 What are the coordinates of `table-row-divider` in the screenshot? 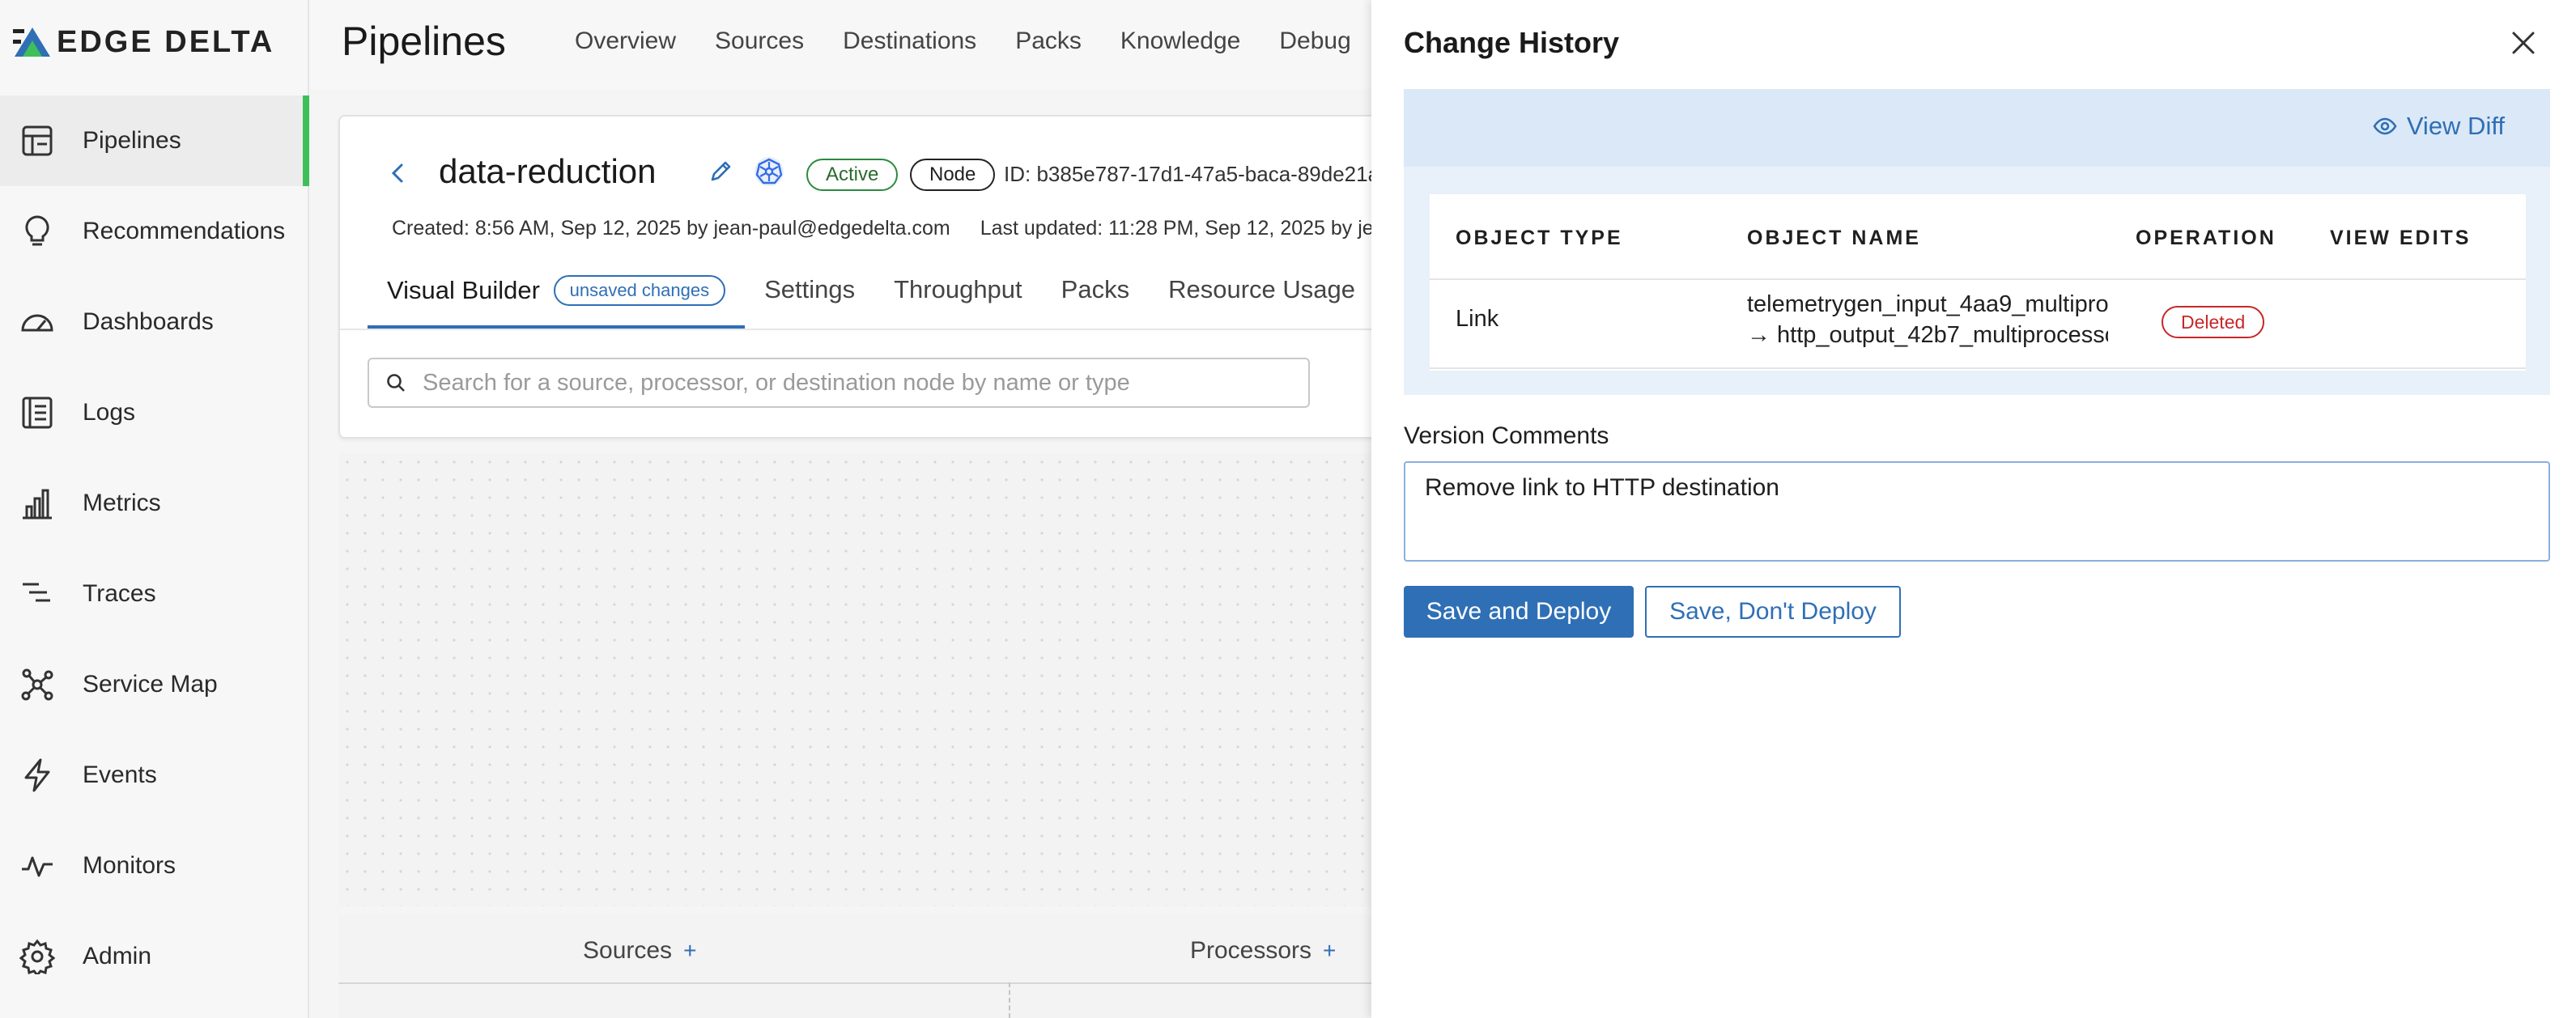 It's located at (1978, 368).